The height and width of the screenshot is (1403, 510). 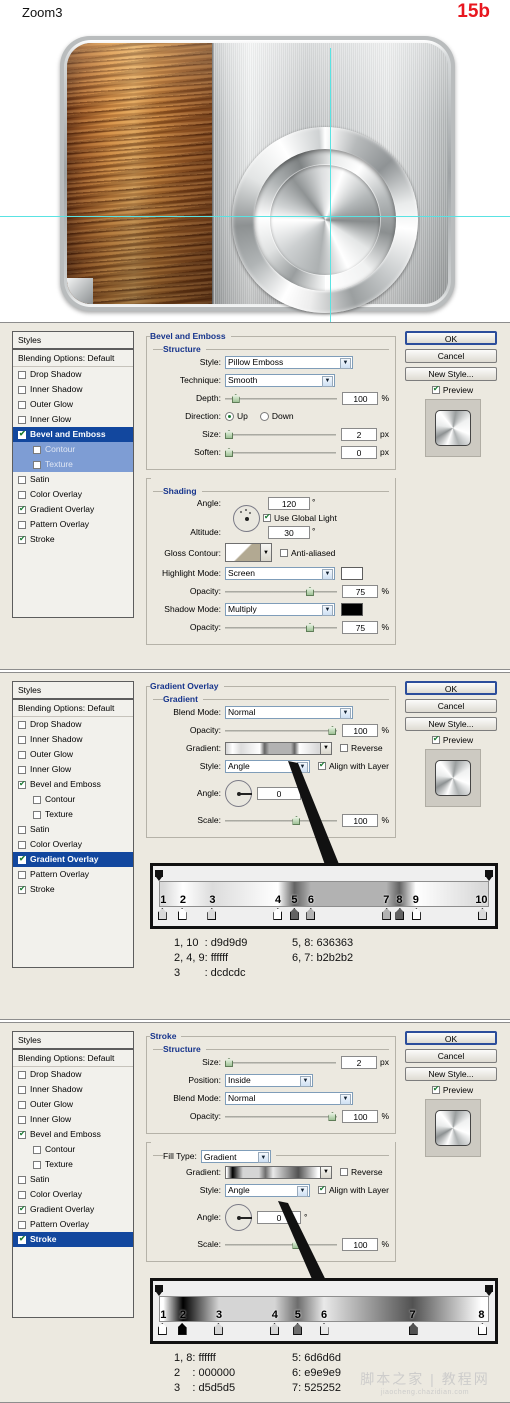 What do you see at coordinates (359, 452) in the screenshot?
I see `soften-value-field: 0` at bounding box center [359, 452].